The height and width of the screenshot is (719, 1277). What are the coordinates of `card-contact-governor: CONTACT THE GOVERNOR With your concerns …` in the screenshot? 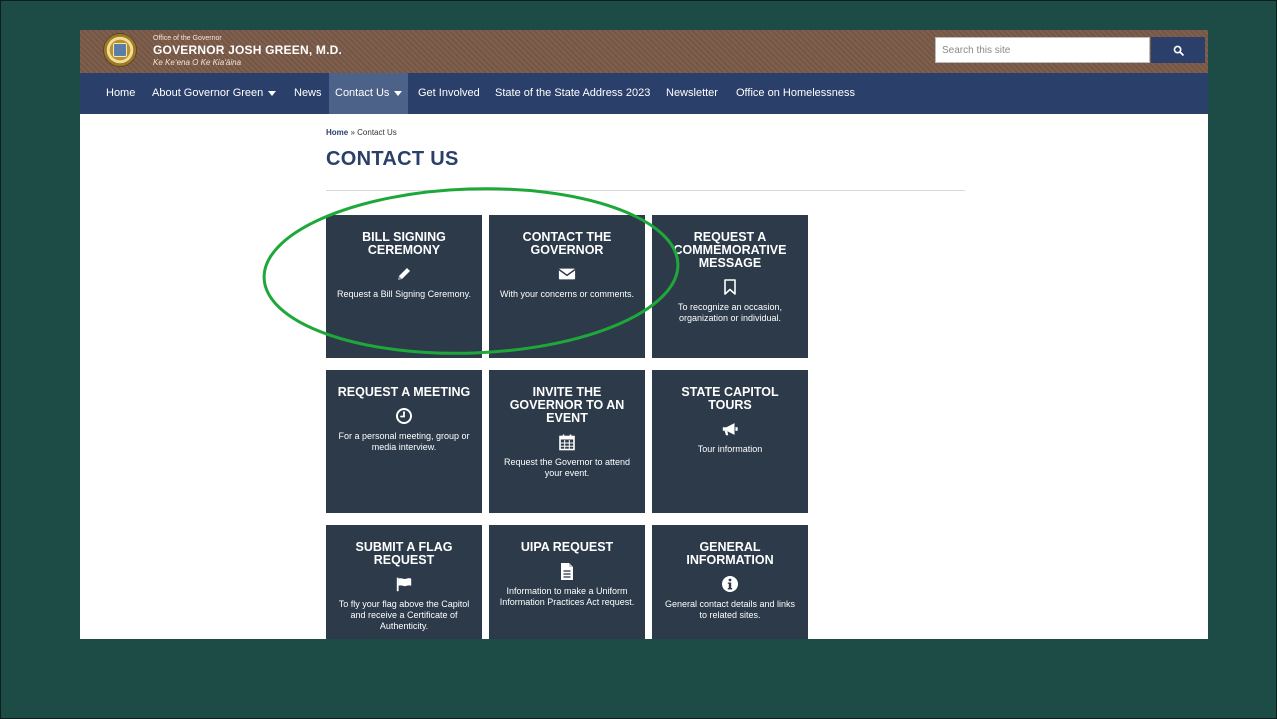 It's located at (567, 286).